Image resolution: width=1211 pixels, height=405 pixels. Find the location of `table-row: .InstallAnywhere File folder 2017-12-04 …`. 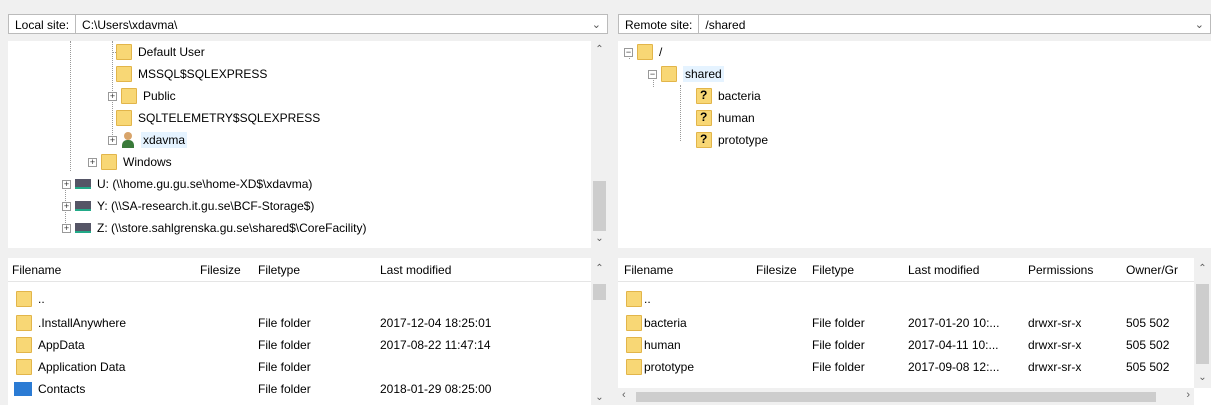

table-row: .InstallAnywhere File folder 2017-12-04 … is located at coordinates (308, 323).